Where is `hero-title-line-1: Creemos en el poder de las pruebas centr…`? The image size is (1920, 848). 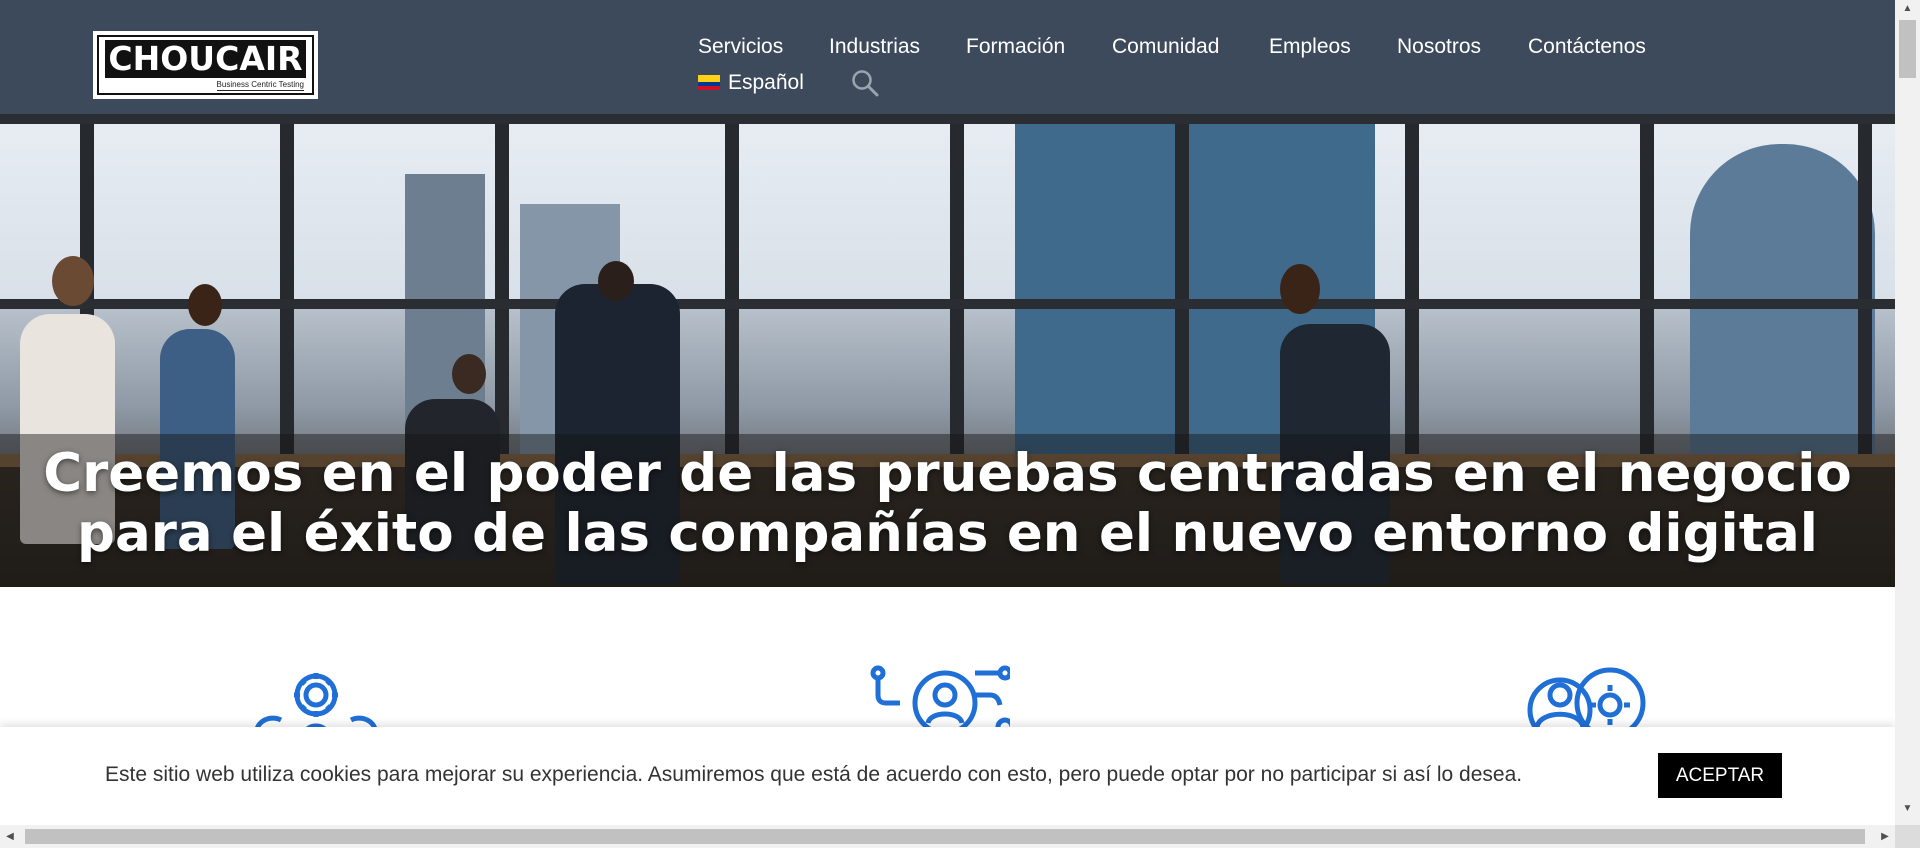 hero-title-line-1: Creemos en el poder de las pruebas centr… is located at coordinates (947, 473).